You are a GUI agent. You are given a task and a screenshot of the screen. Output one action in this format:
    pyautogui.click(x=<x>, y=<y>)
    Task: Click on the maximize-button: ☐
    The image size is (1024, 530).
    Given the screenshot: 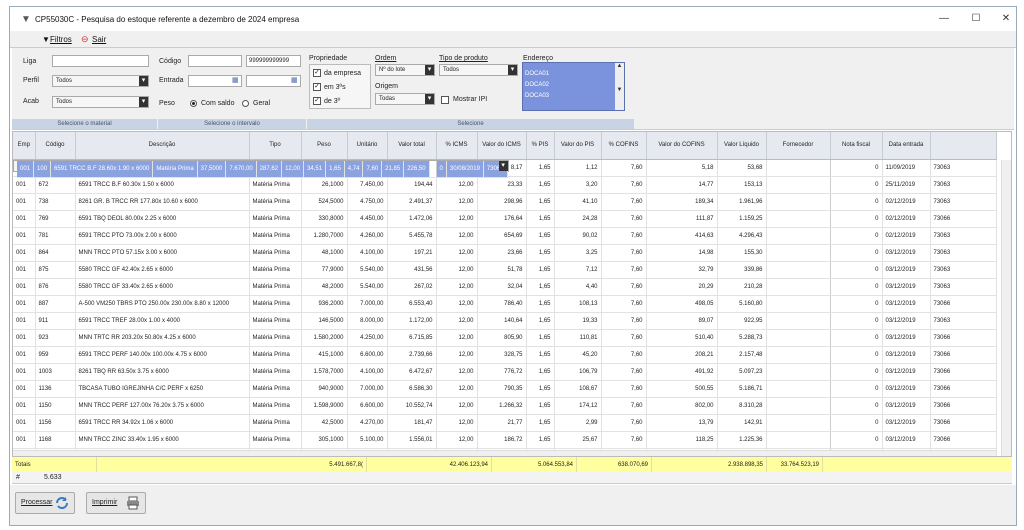 What is the action you would take?
    pyautogui.click(x=976, y=19)
    